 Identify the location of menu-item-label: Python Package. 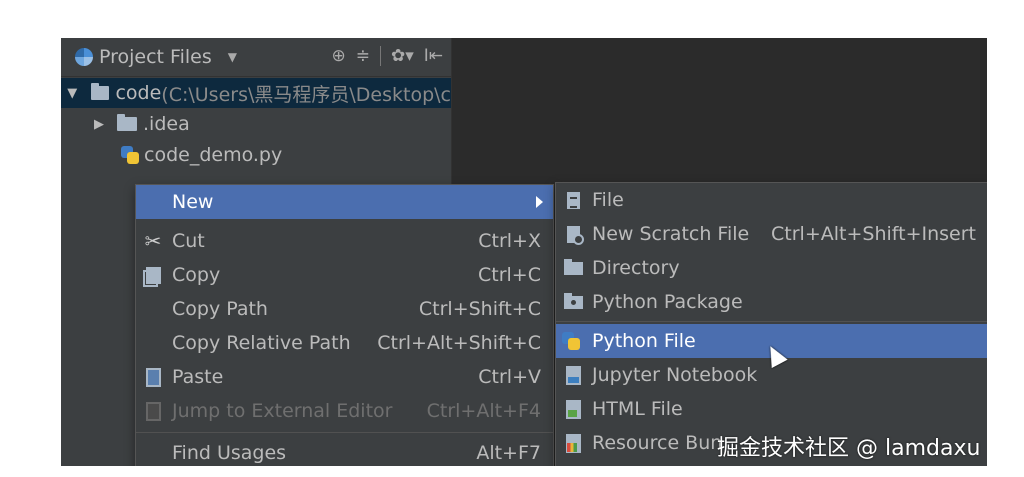
(667, 302).